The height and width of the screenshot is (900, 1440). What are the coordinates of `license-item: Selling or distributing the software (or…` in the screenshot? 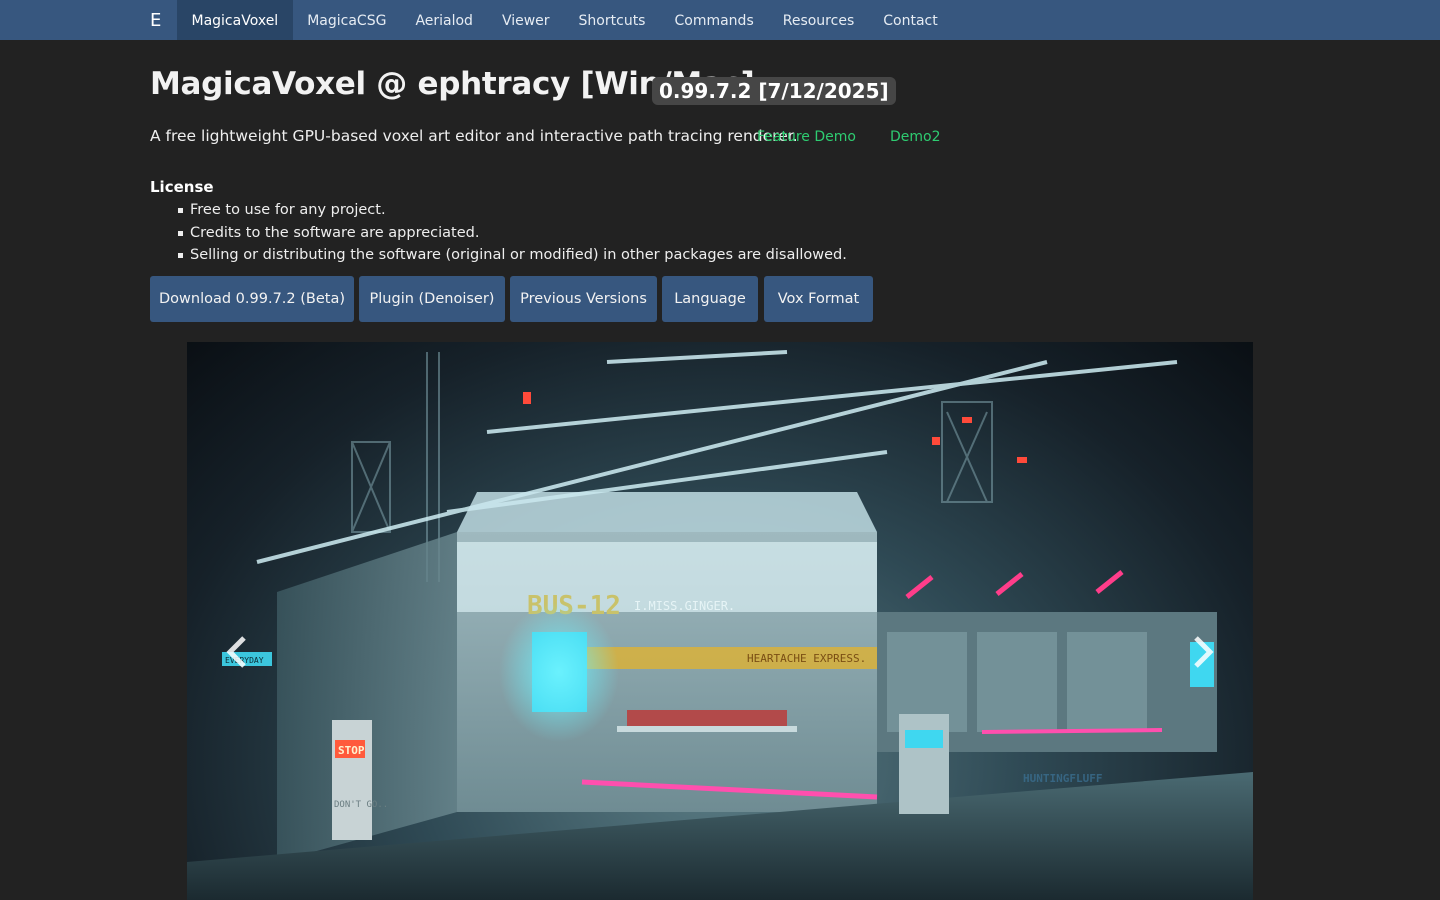 It's located at (512, 255).